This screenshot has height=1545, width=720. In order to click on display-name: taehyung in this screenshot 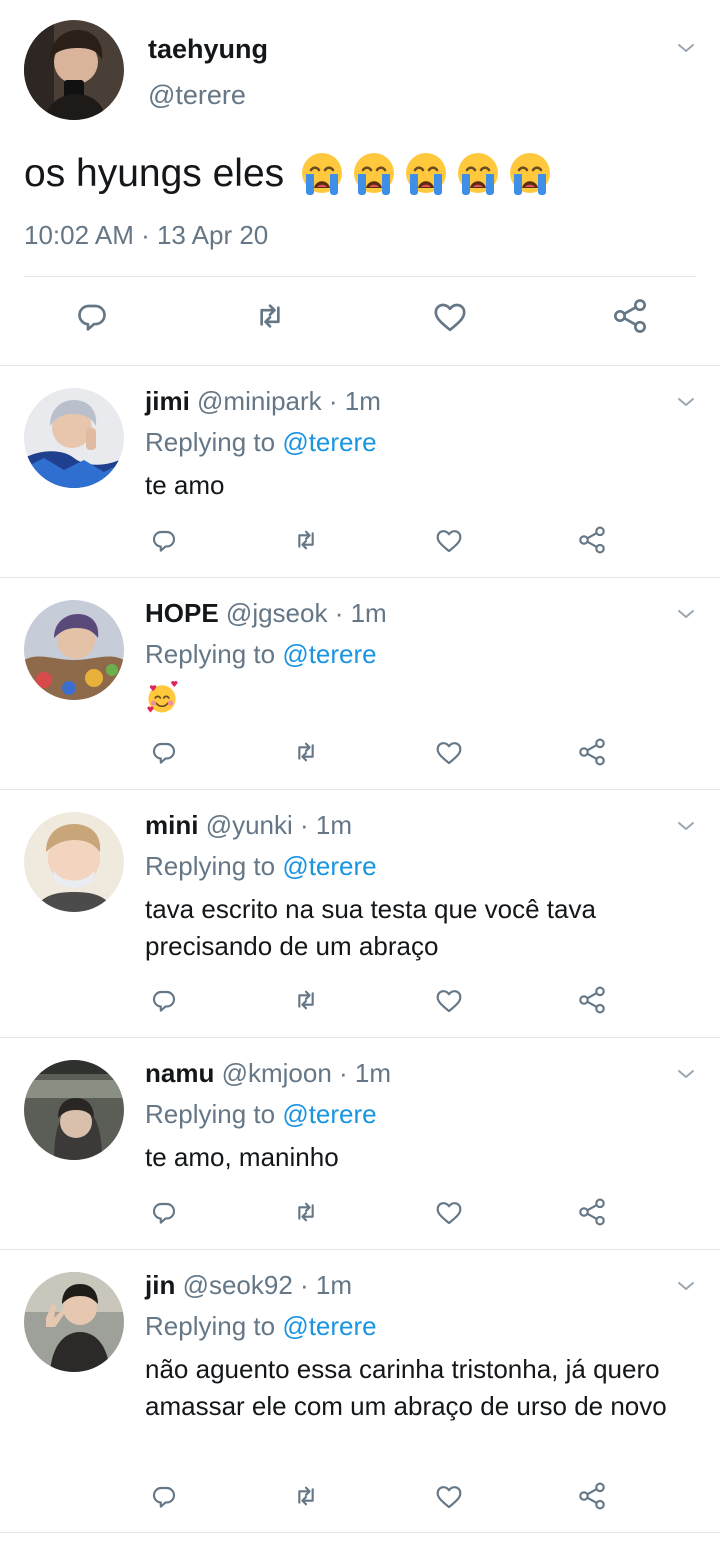, I will do `click(208, 49)`.